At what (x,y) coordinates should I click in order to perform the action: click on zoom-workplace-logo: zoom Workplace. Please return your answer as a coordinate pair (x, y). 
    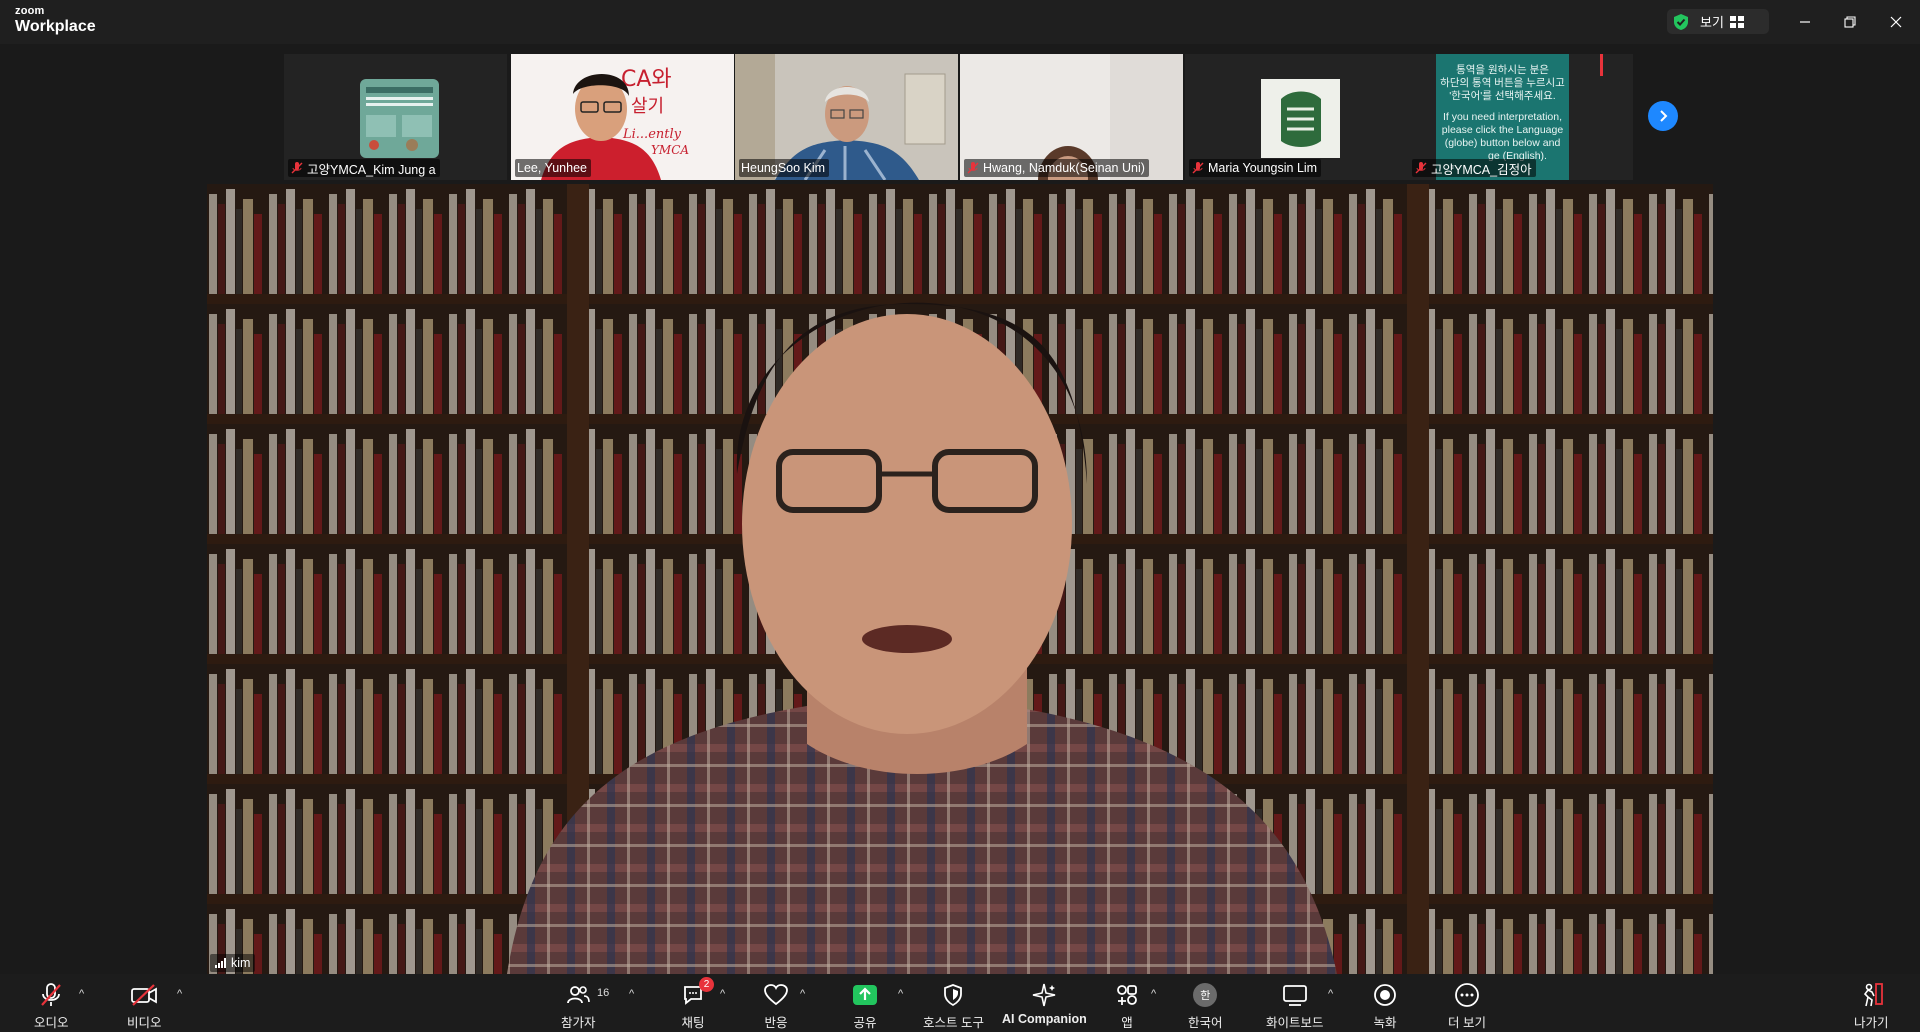
    Looking at the image, I should click on (55, 20).